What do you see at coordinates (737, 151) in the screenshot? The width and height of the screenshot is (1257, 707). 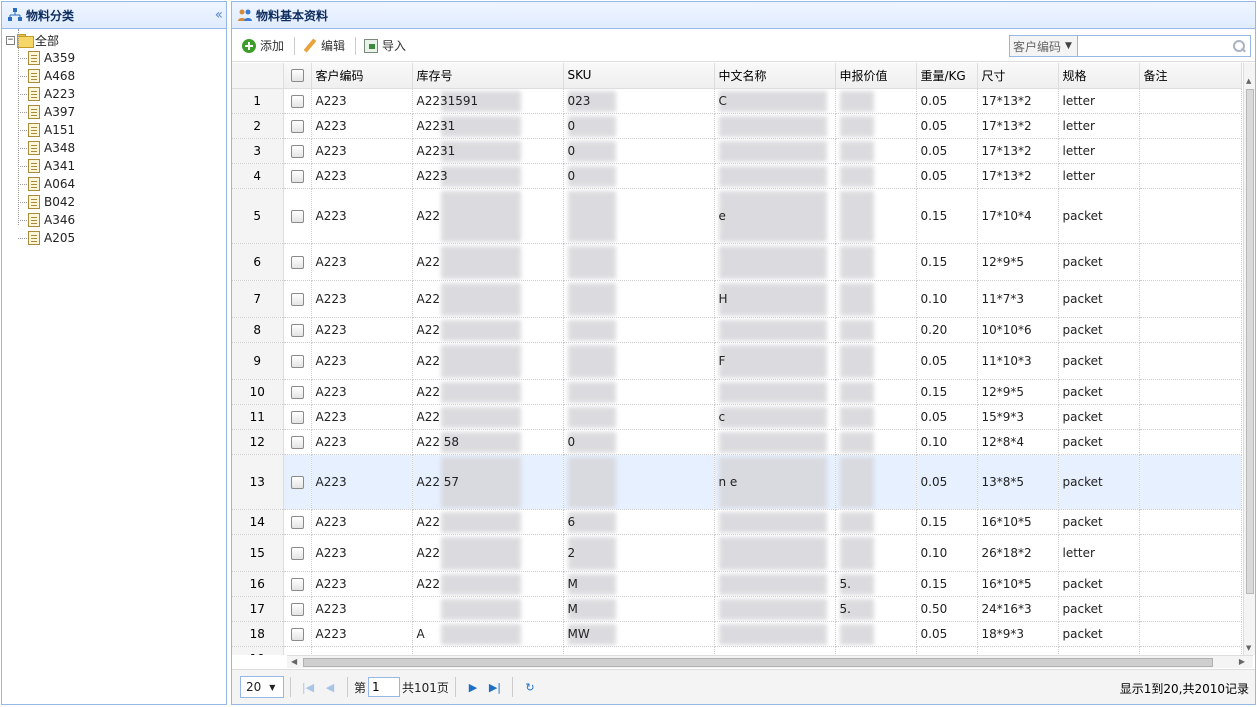 I see `table-row: 3 A223 A2231 0 0.05 17*13*2 letter` at bounding box center [737, 151].